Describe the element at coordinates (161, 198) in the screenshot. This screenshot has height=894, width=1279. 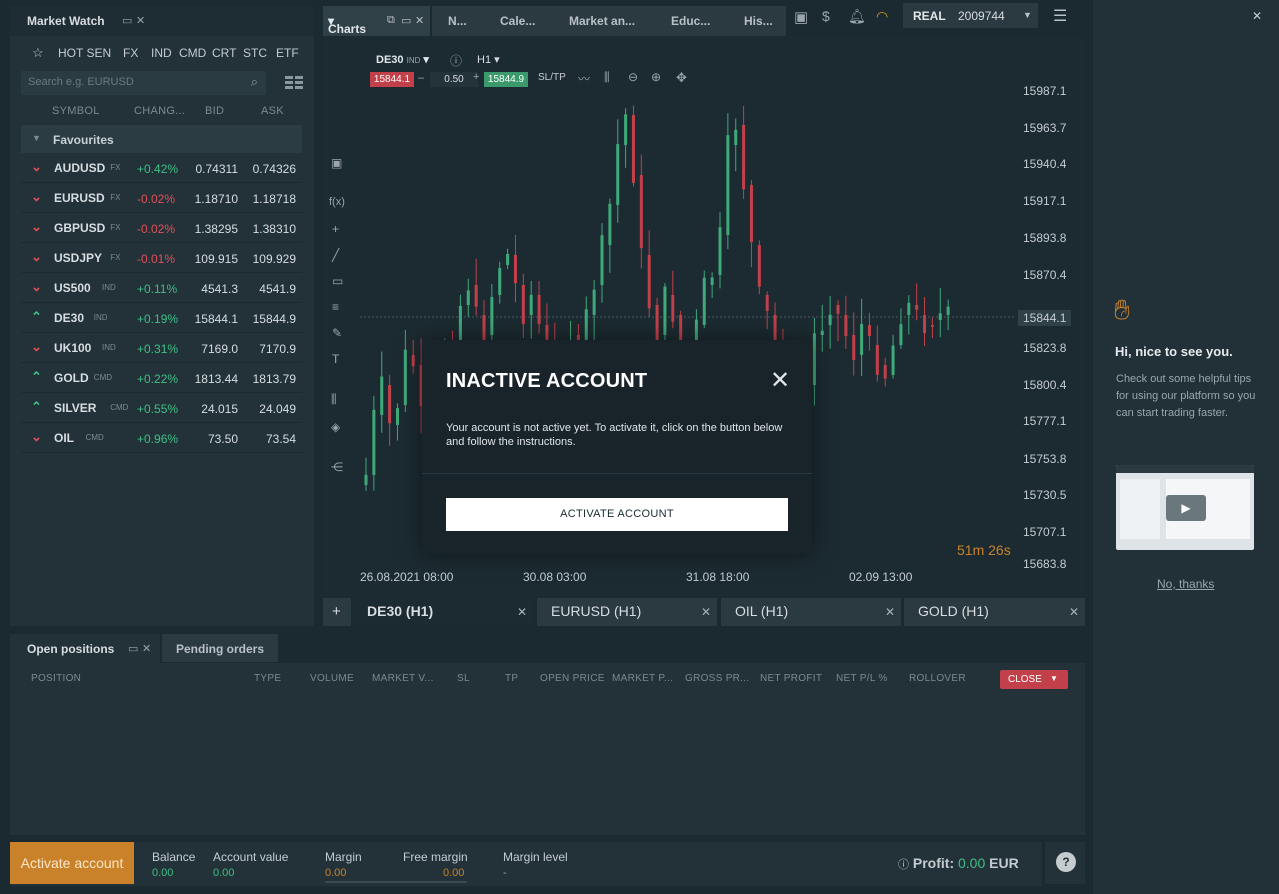
I see `list-item: ⌄ EURUSD FX -0.02% 1.18710 1.18718` at that location.